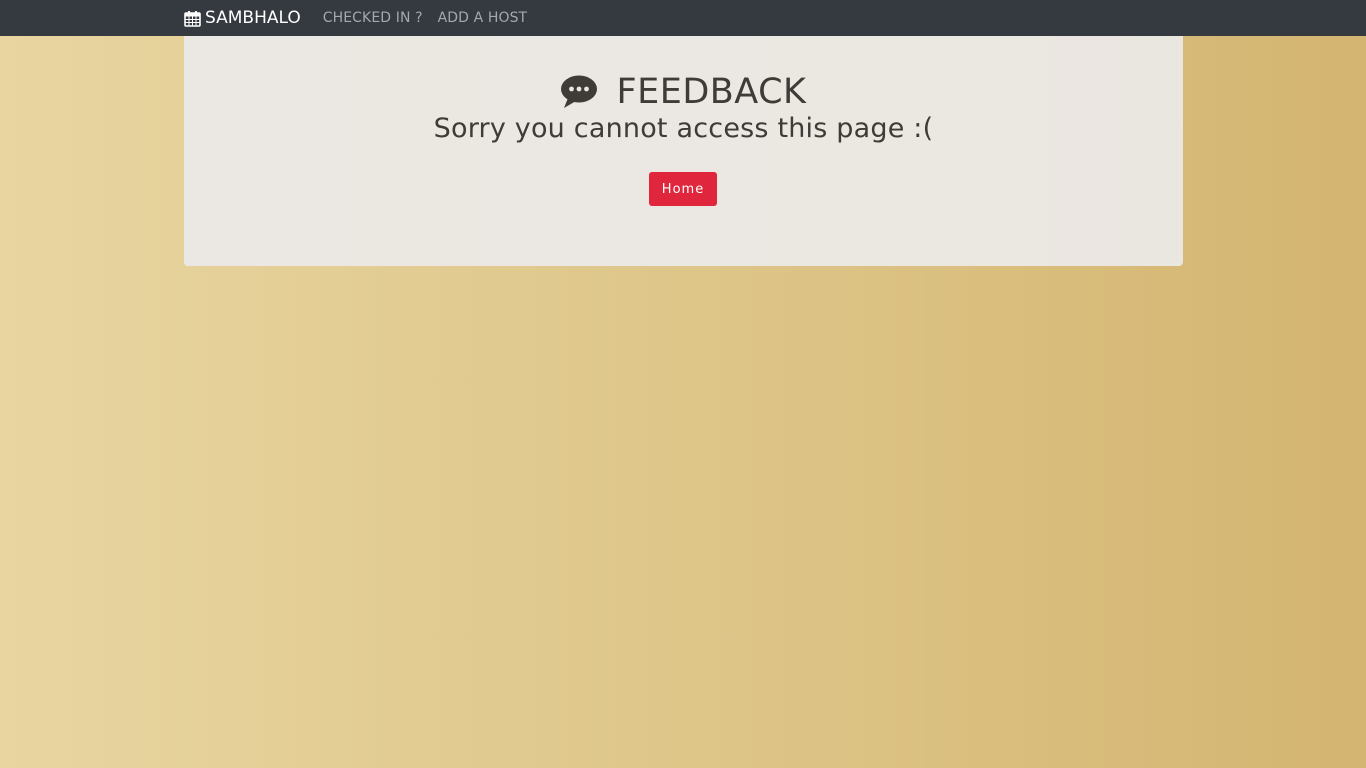 The height and width of the screenshot is (768, 1366). I want to click on nav-link-checked-in: CHECKED IN ?, so click(373, 18).